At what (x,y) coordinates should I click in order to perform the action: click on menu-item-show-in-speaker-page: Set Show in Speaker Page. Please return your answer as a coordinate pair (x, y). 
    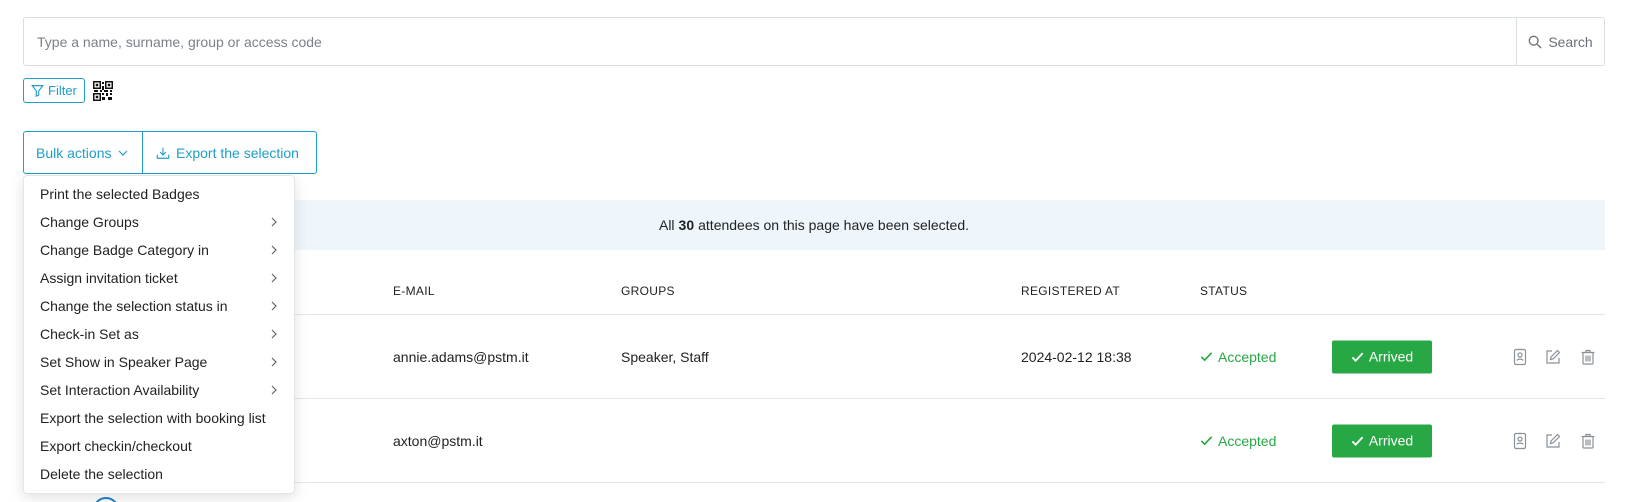
    Looking at the image, I should click on (159, 362).